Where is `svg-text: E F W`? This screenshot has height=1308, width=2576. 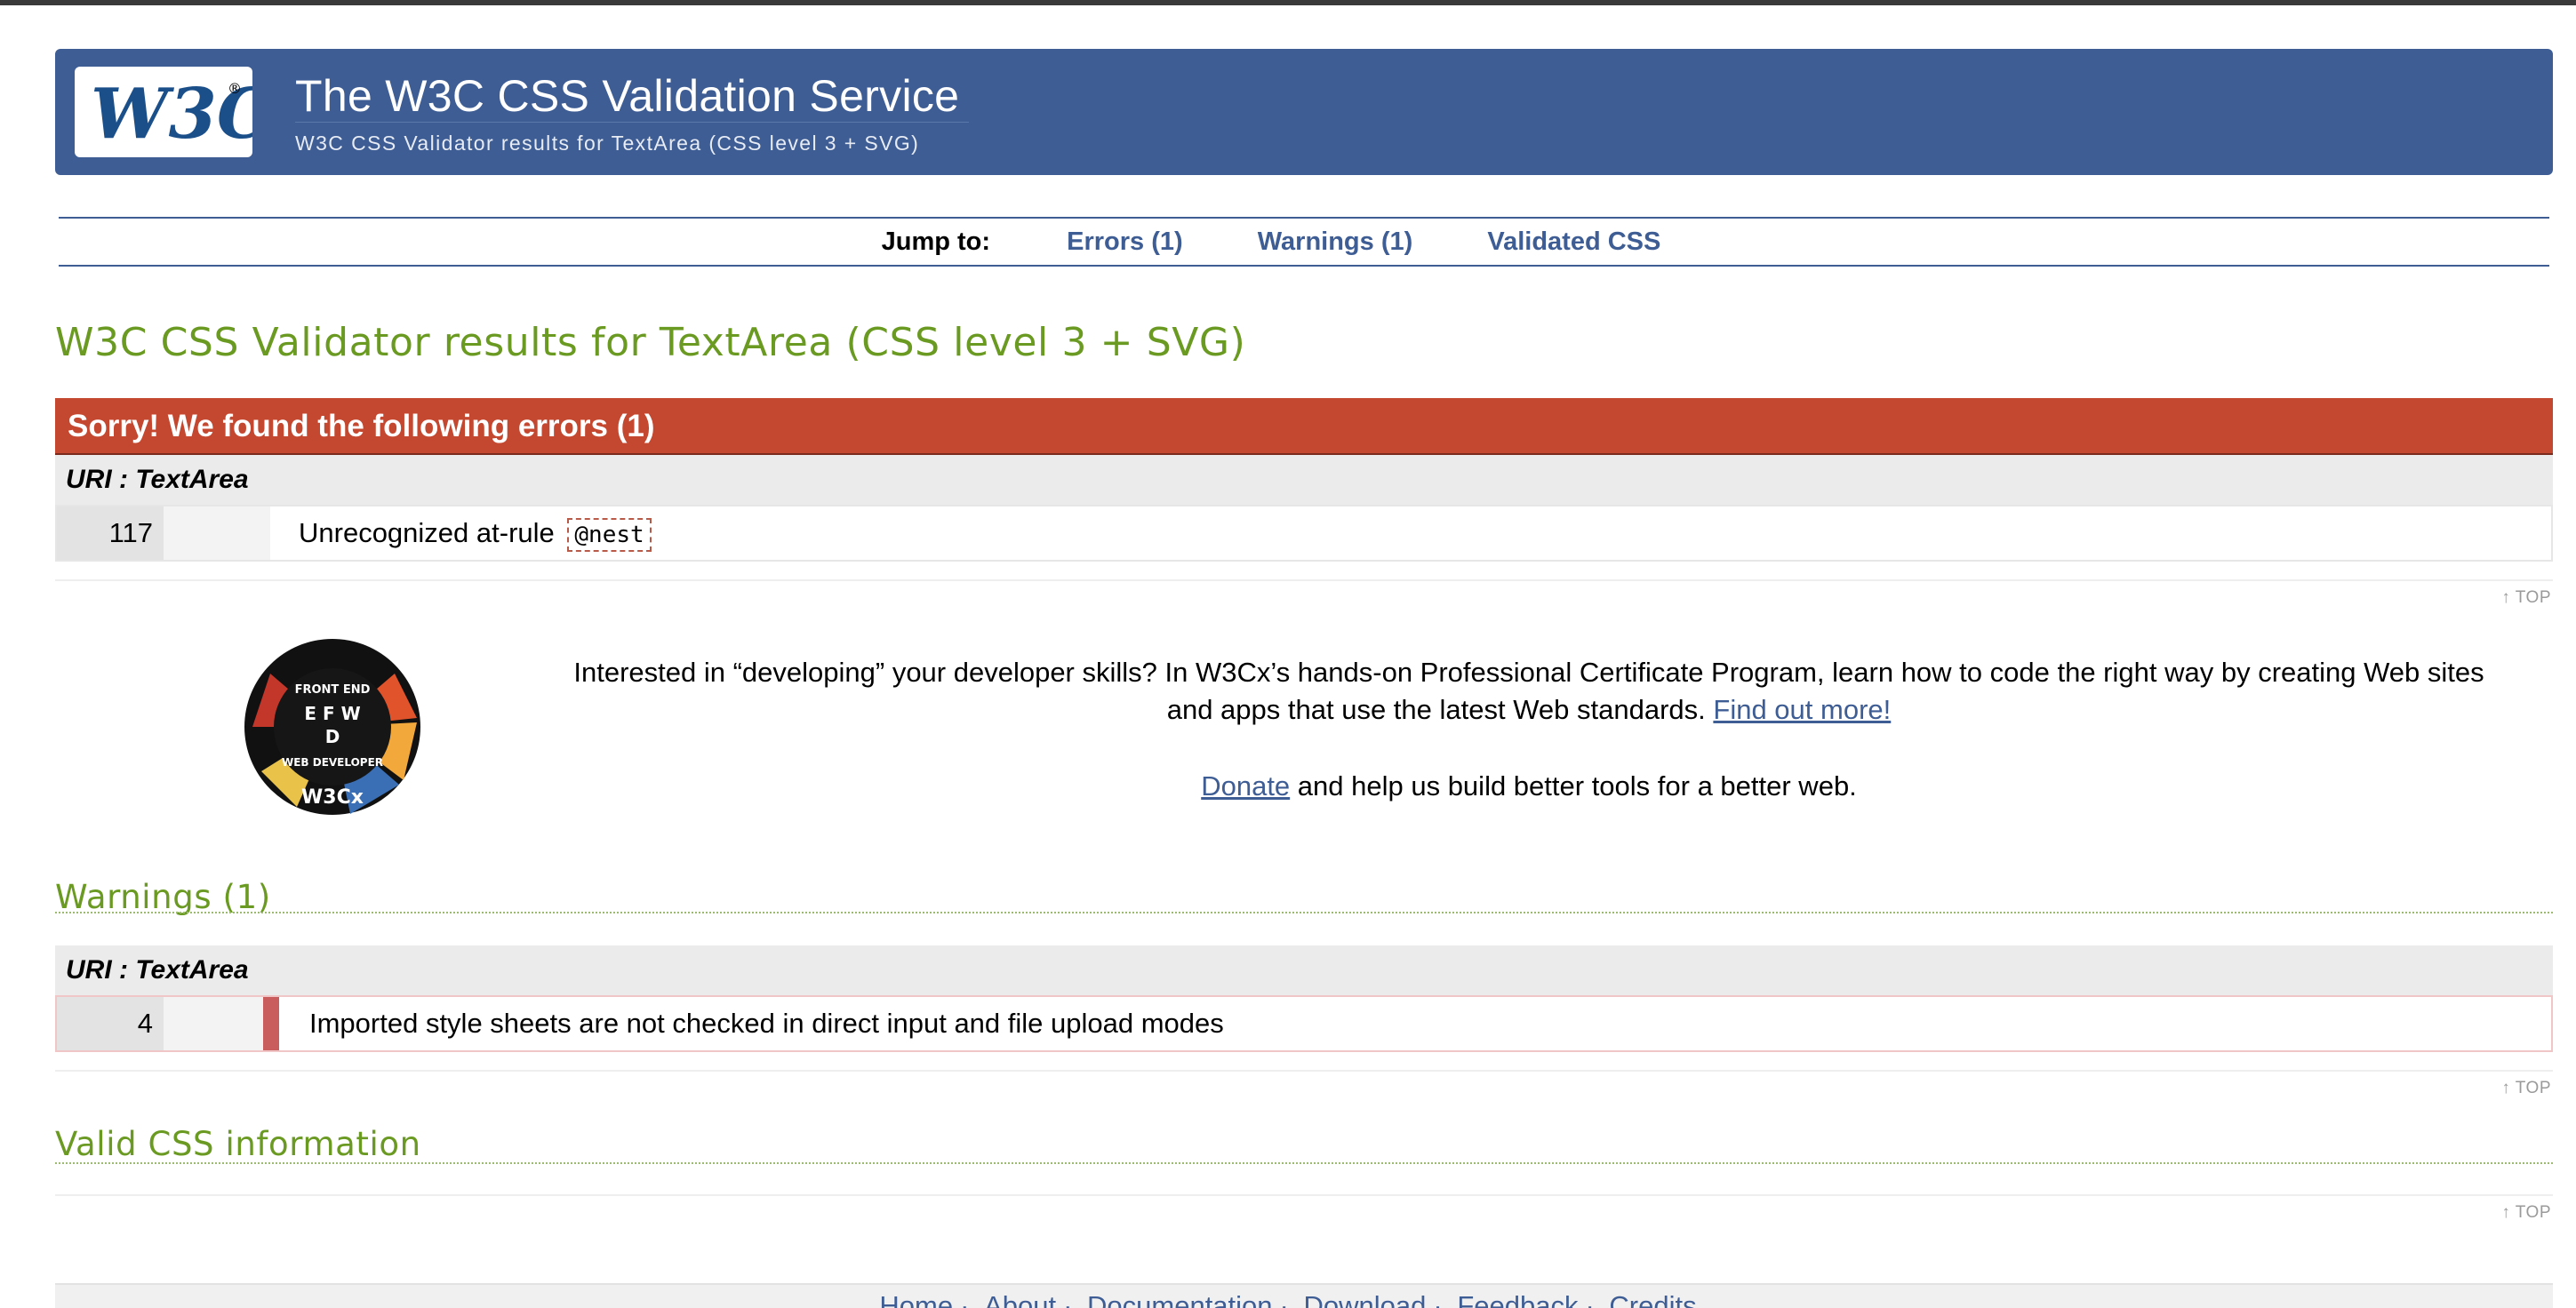
svg-text: E F W is located at coordinates (332, 713).